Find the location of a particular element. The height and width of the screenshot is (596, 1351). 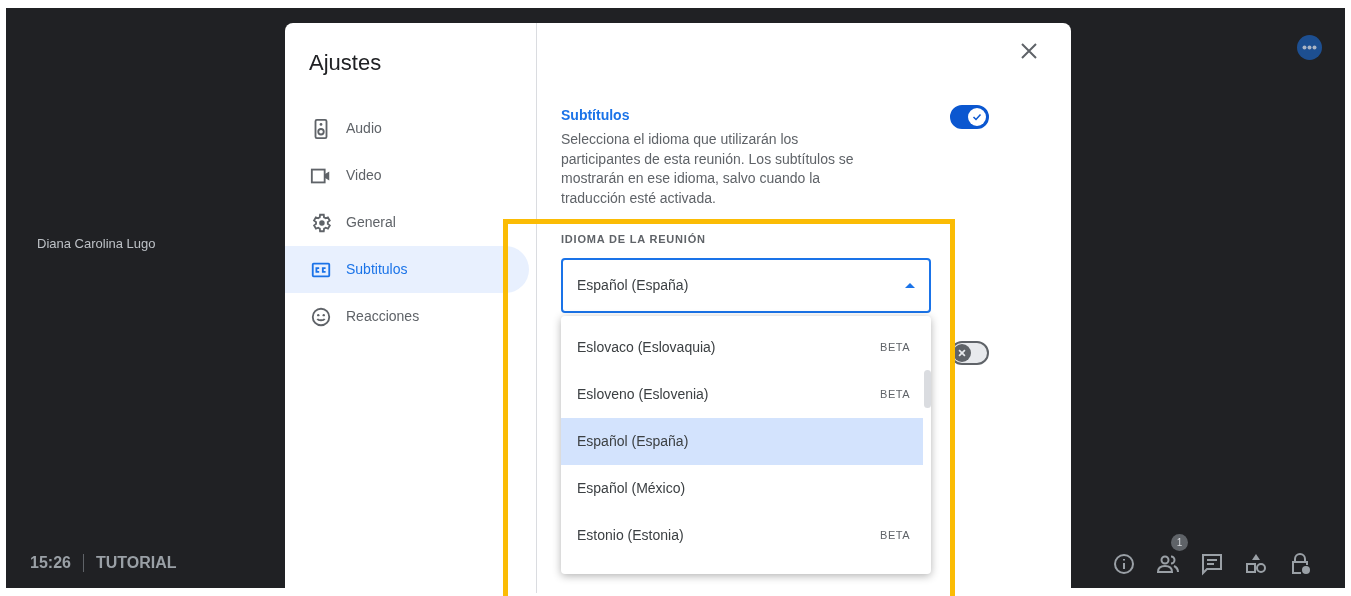

more-icon is located at coordinates (1309, 47).